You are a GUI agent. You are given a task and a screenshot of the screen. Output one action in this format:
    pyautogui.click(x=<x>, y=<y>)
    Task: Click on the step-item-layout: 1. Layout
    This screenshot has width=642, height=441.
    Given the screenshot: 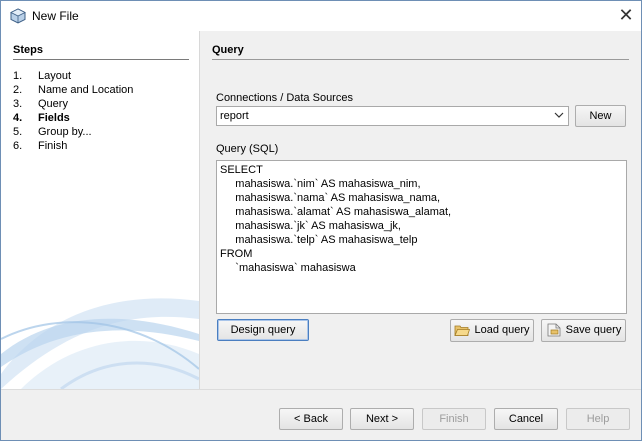 What is the action you would take?
    pyautogui.click(x=42, y=76)
    